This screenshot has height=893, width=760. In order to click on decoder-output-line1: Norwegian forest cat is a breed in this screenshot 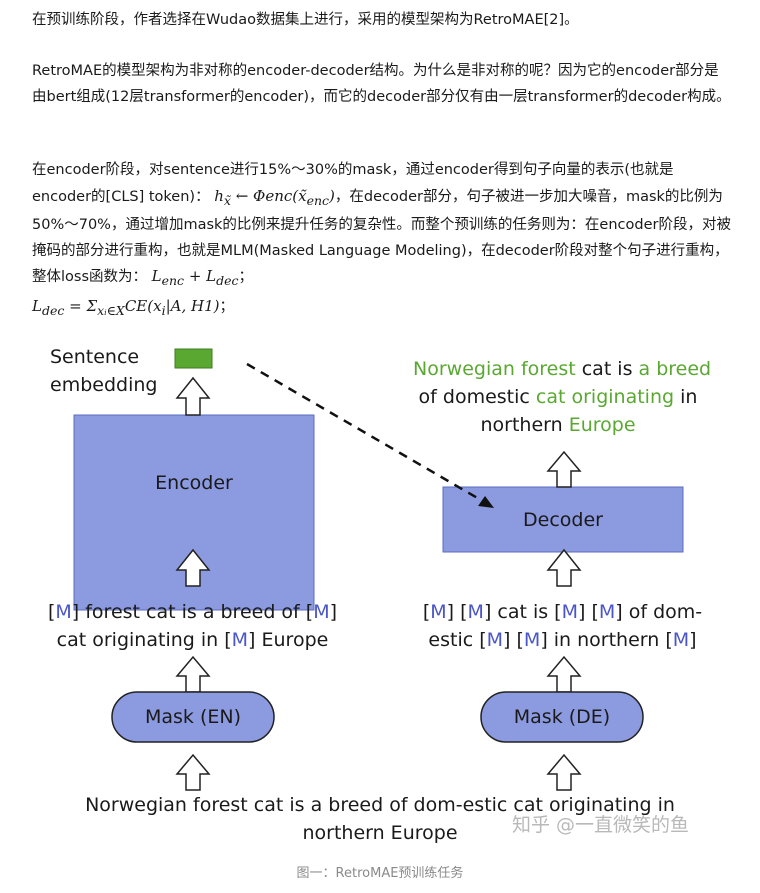, I will do `click(562, 369)`.